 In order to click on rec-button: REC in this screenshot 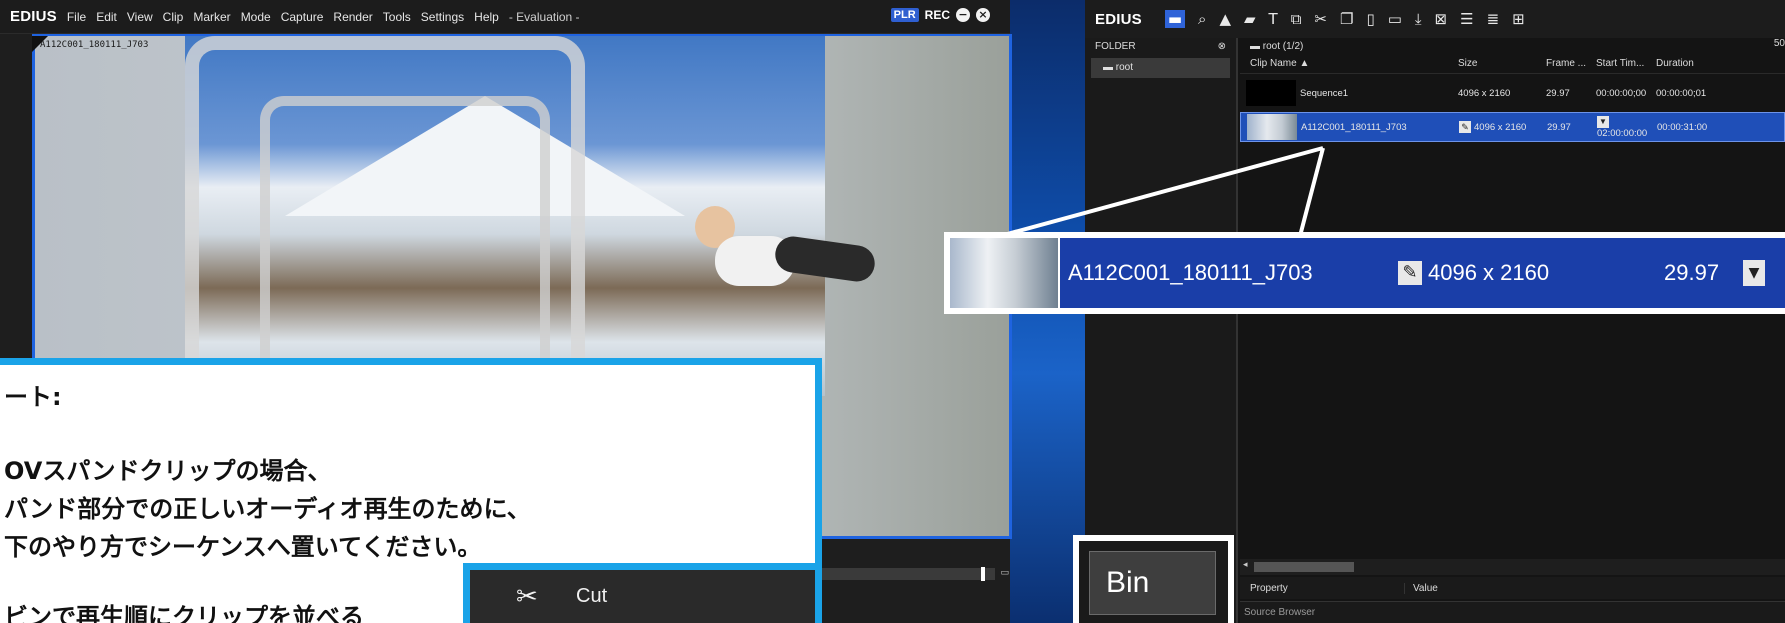, I will do `click(937, 15)`.